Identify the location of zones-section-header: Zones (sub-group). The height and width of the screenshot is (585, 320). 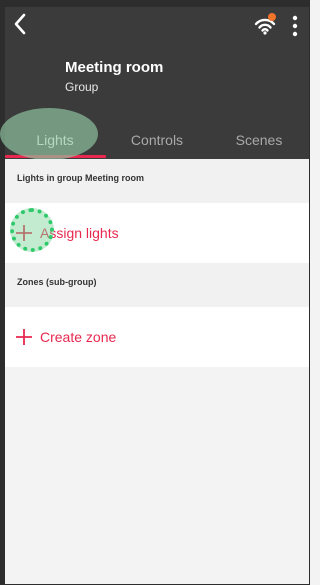
(157, 285).